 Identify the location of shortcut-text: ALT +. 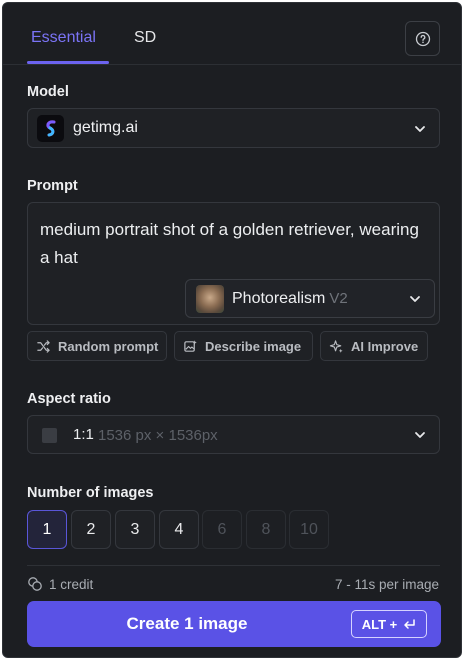
(379, 624).